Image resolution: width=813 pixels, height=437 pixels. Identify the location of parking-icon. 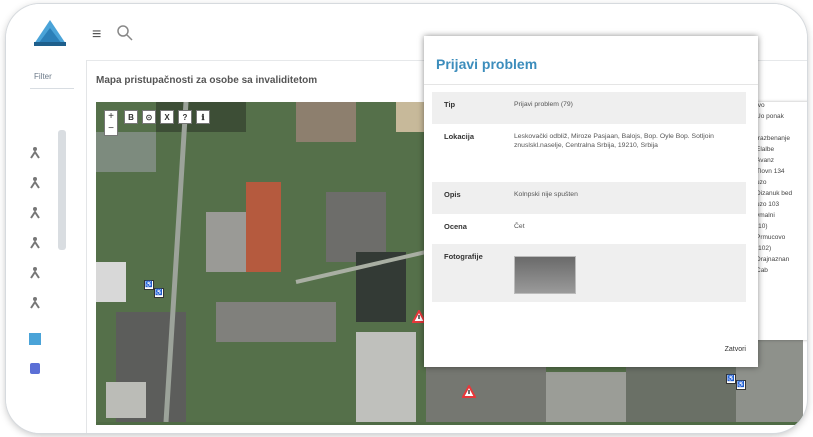
(35, 339).